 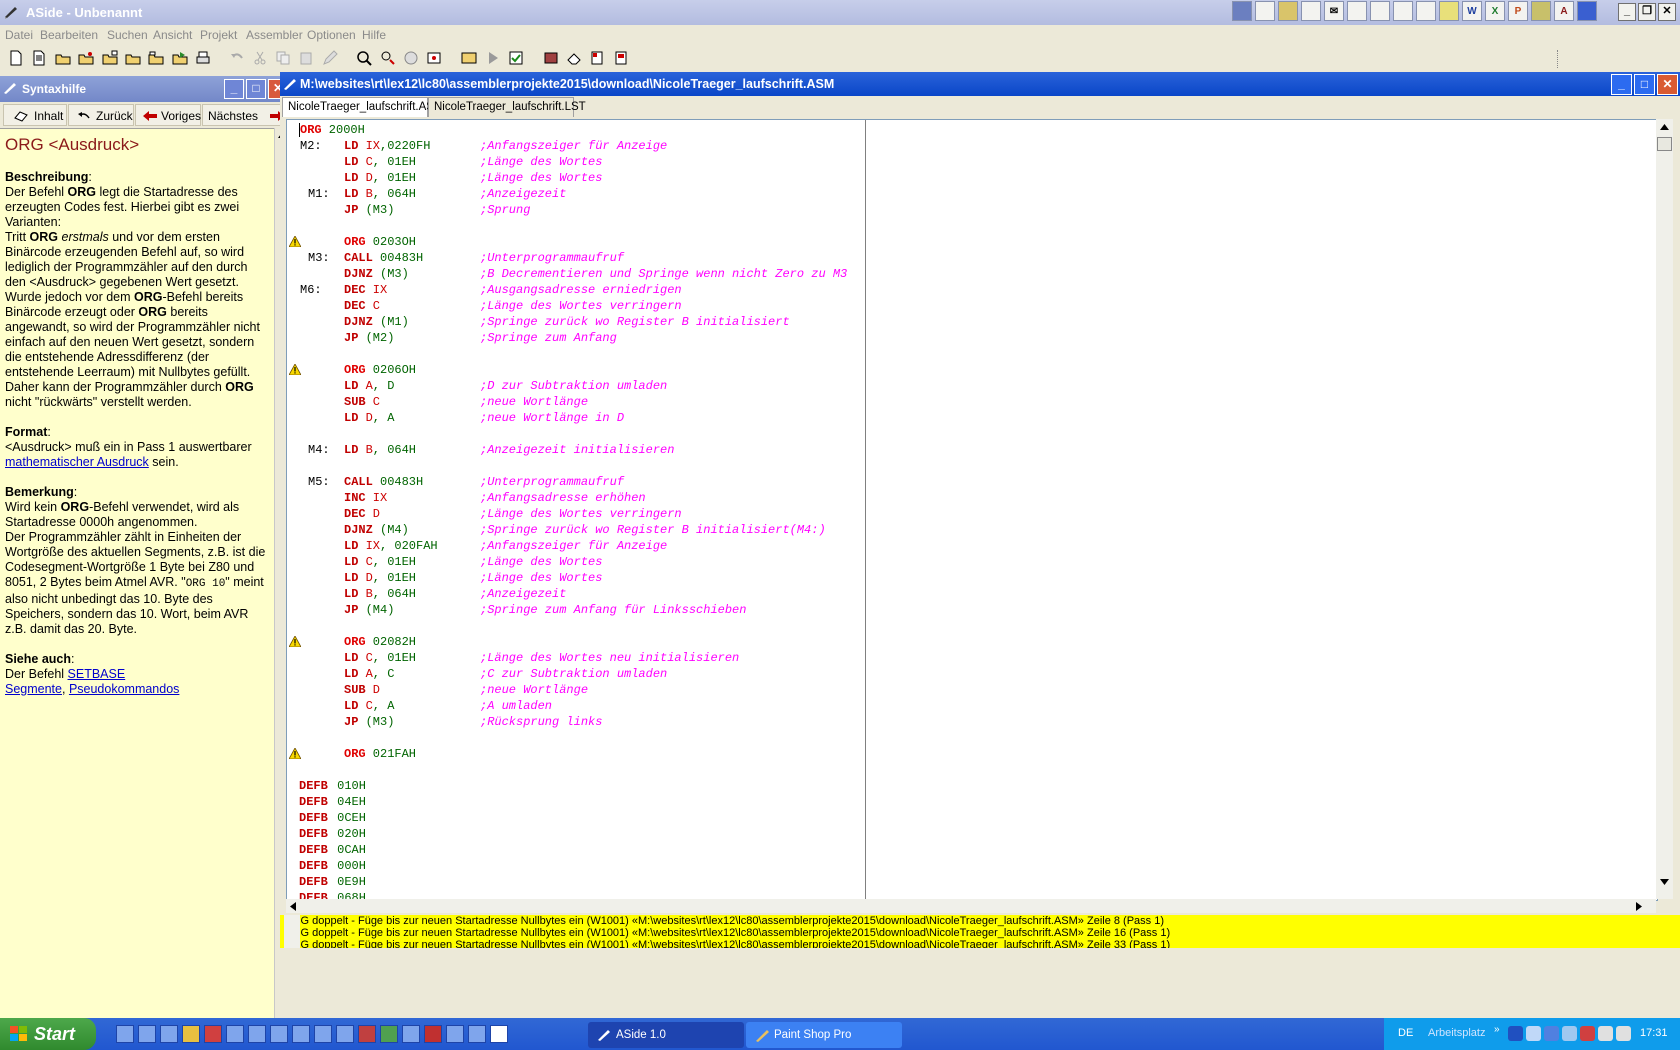 What do you see at coordinates (364, 58) in the screenshot?
I see `find-icon` at bounding box center [364, 58].